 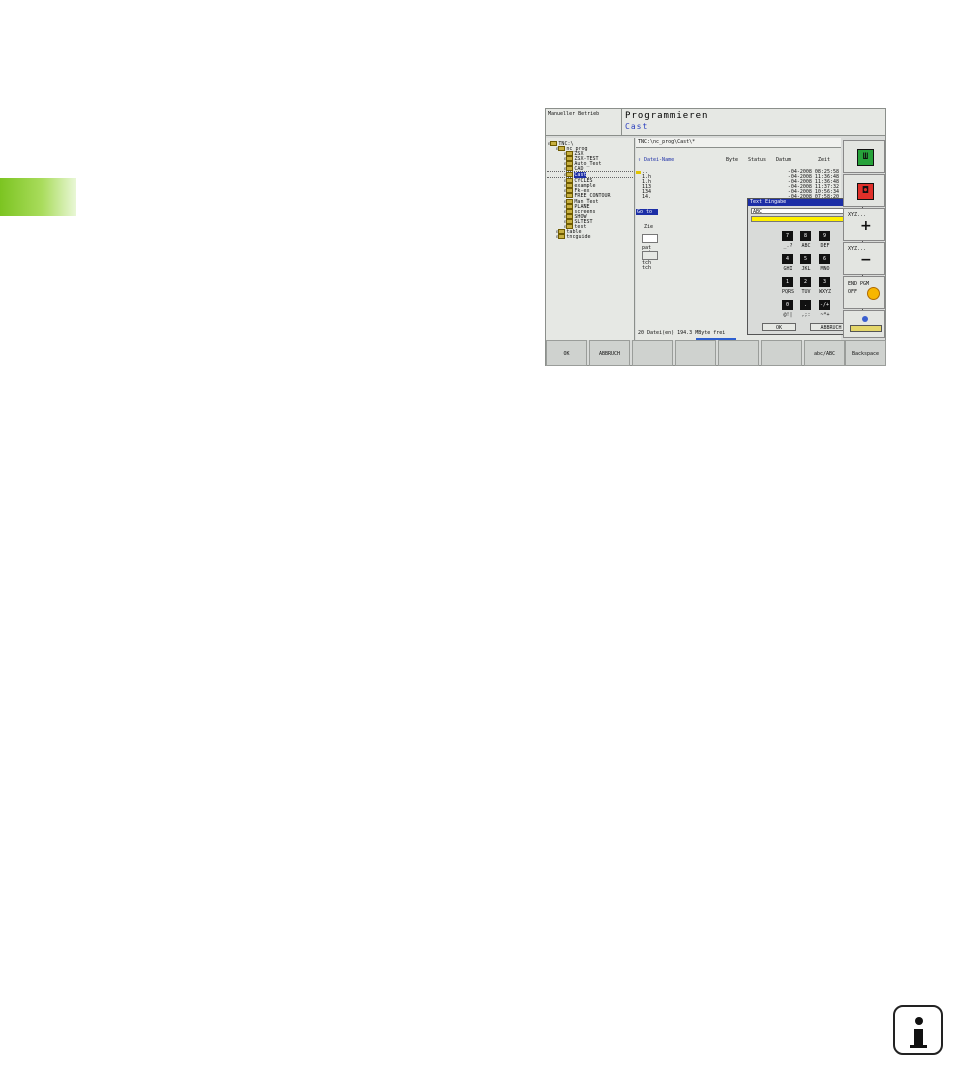 What do you see at coordinates (825, 292) in the screenshot?
I see `keypad-key-letters: WXYZ` at bounding box center [825, 292].